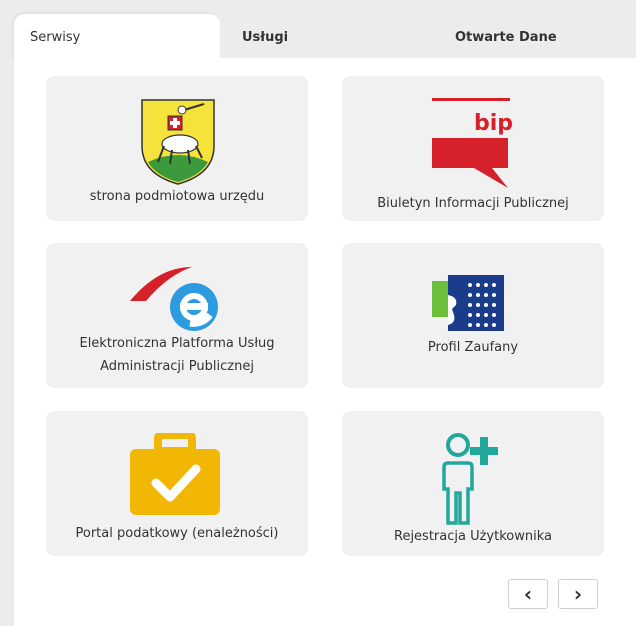  What do you see at coordinates (177, 196) in the screenshot?
I see `card-label: strona podmiotowa urzędu` at bounding box center [177, 196].